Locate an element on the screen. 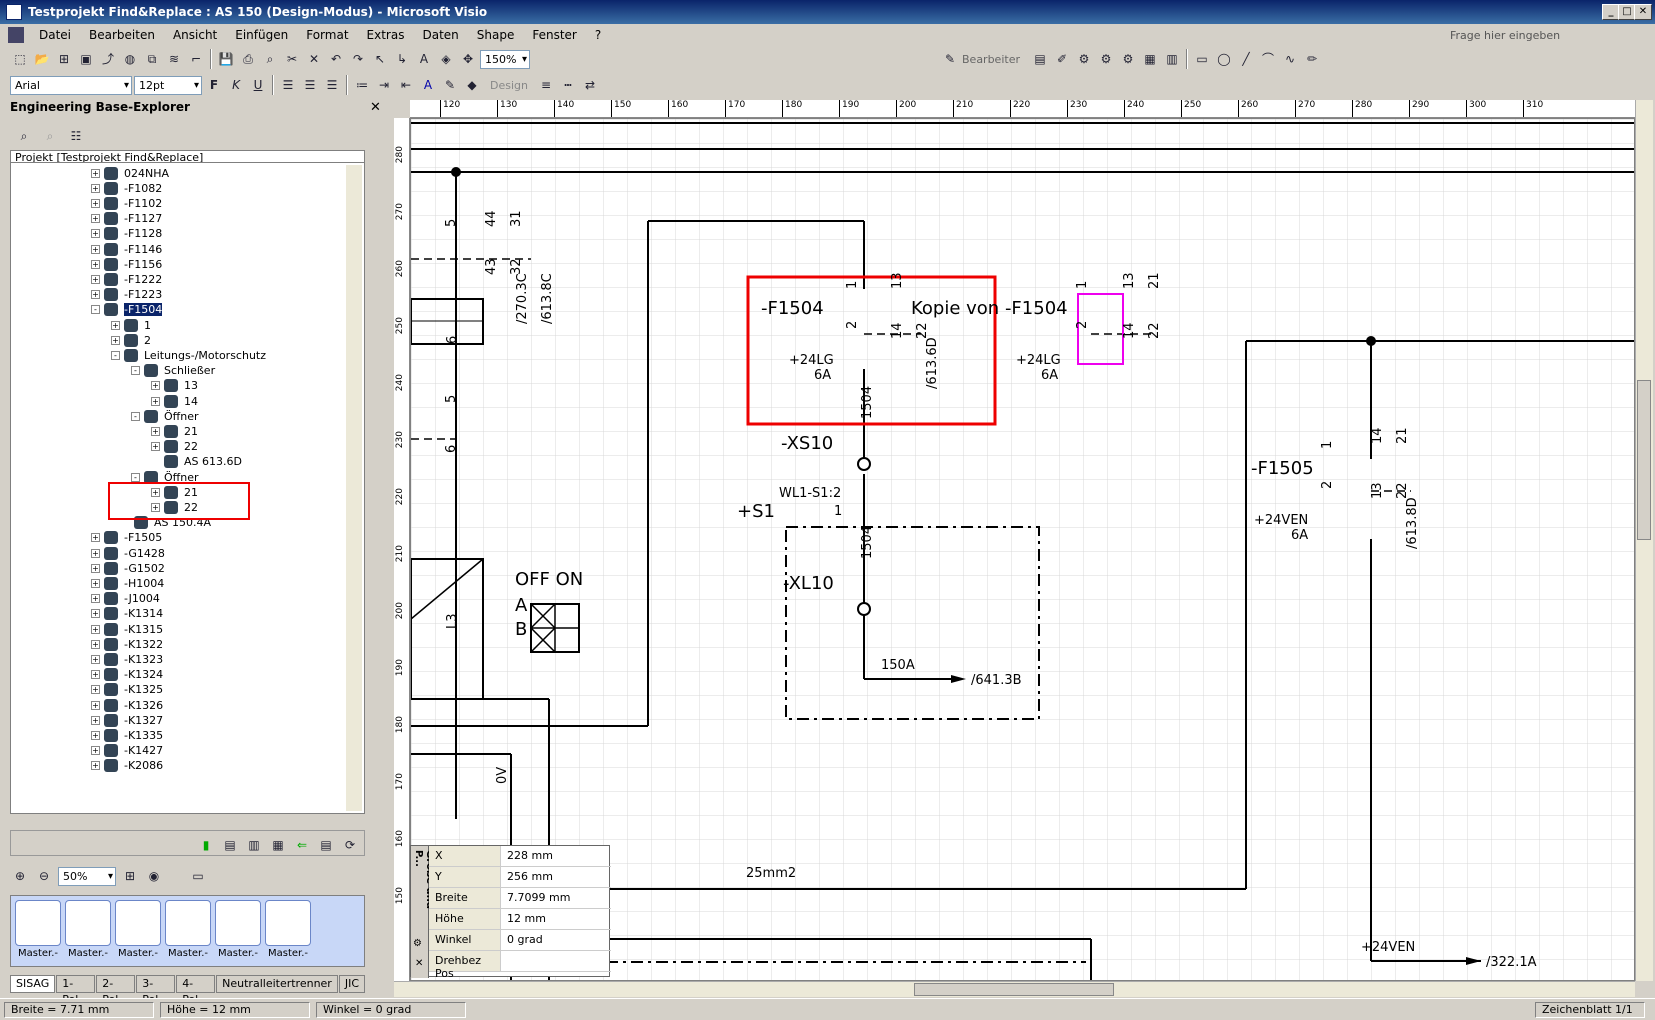 This screenshot has height=1020, width=1655. tab-3-pol: 3-Pol is located at coordinates (156, 990).